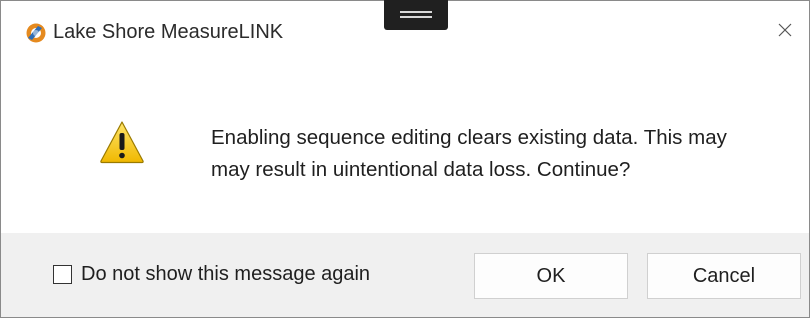  What do you see at coordinates (62, 274) in the screenshot?
I see `do-not-show-again-checkbox` at bounding box center [62, 274].